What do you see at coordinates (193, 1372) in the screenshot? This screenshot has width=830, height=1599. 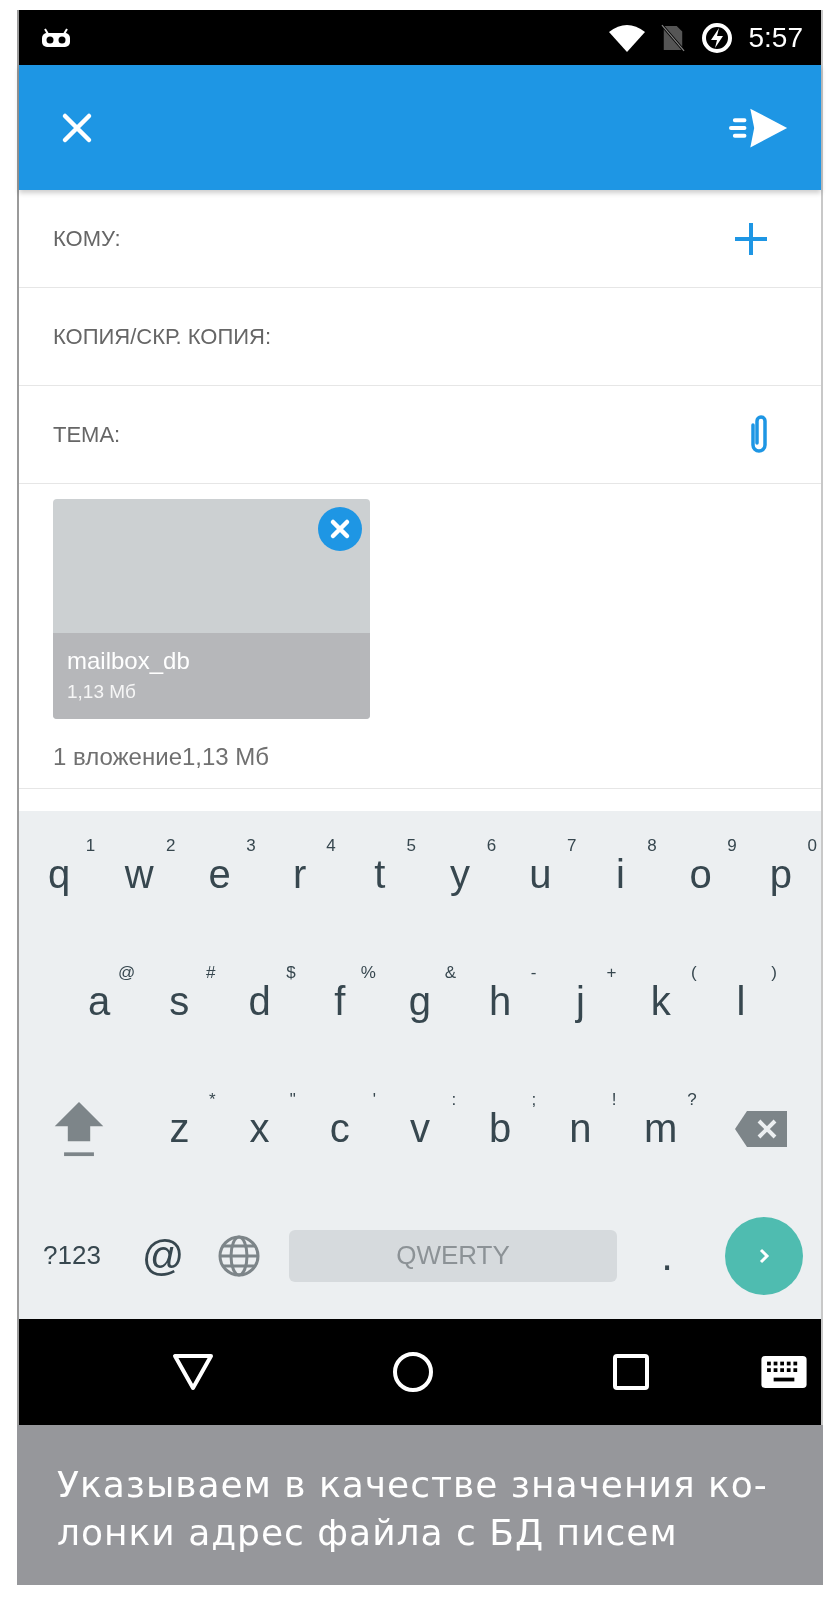 I see `back-button` at bounding box center [193, 1372].